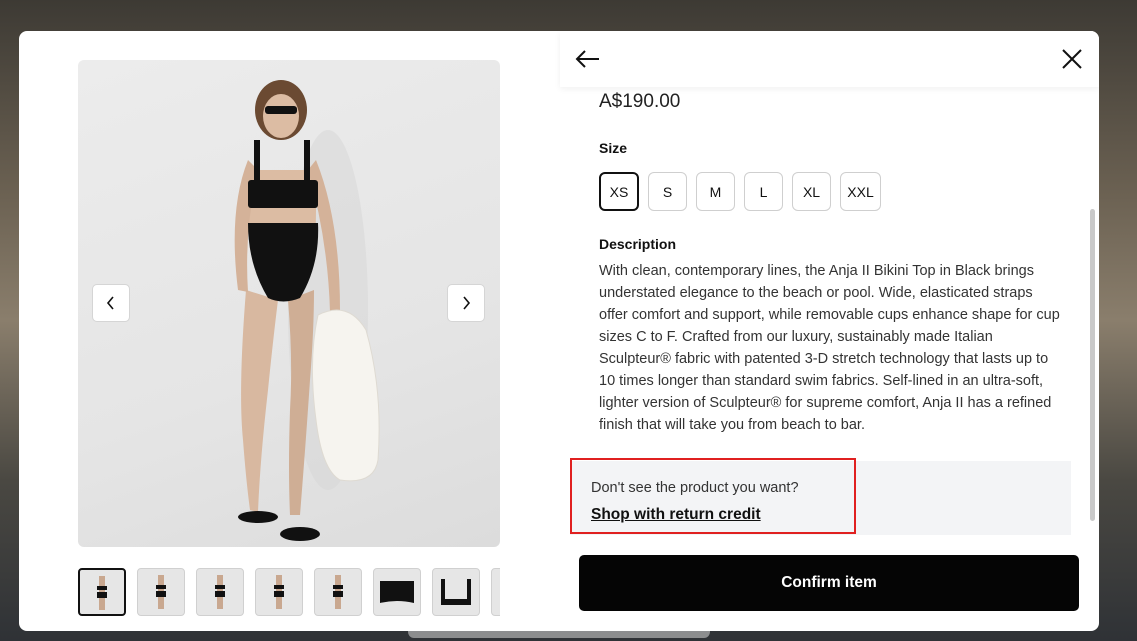  What do you see at coordinates (638, 244) in the screenshot?
I see `description-heading: Description` at bounding box center [638, 244].